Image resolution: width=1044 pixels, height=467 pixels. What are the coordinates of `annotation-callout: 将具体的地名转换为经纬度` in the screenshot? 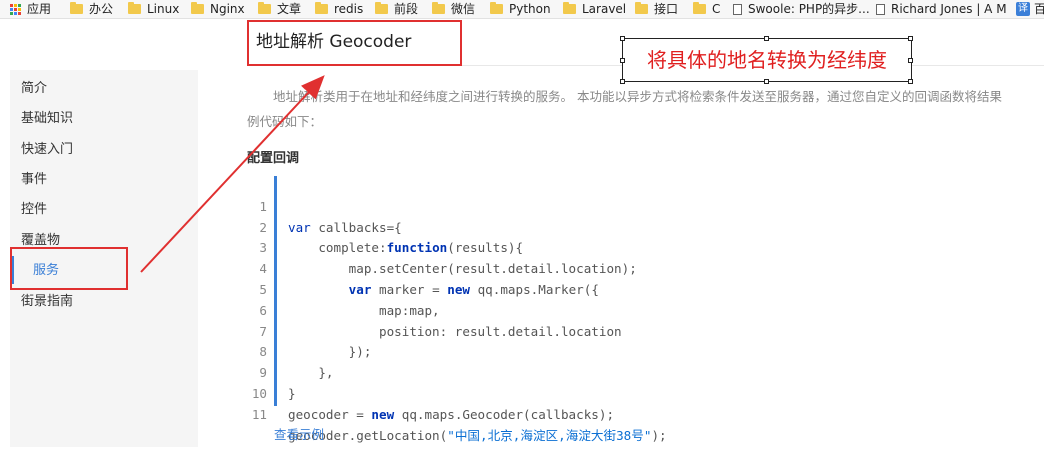 It's located at (767, 60).